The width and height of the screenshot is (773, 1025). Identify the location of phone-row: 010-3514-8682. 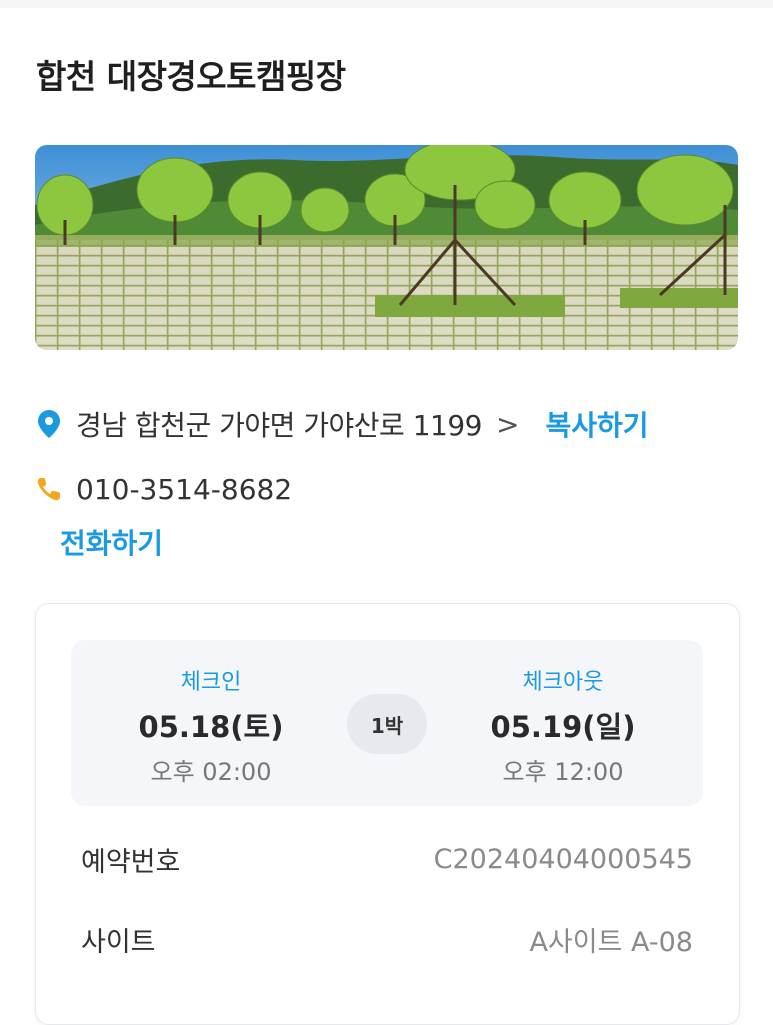
(164, 489).